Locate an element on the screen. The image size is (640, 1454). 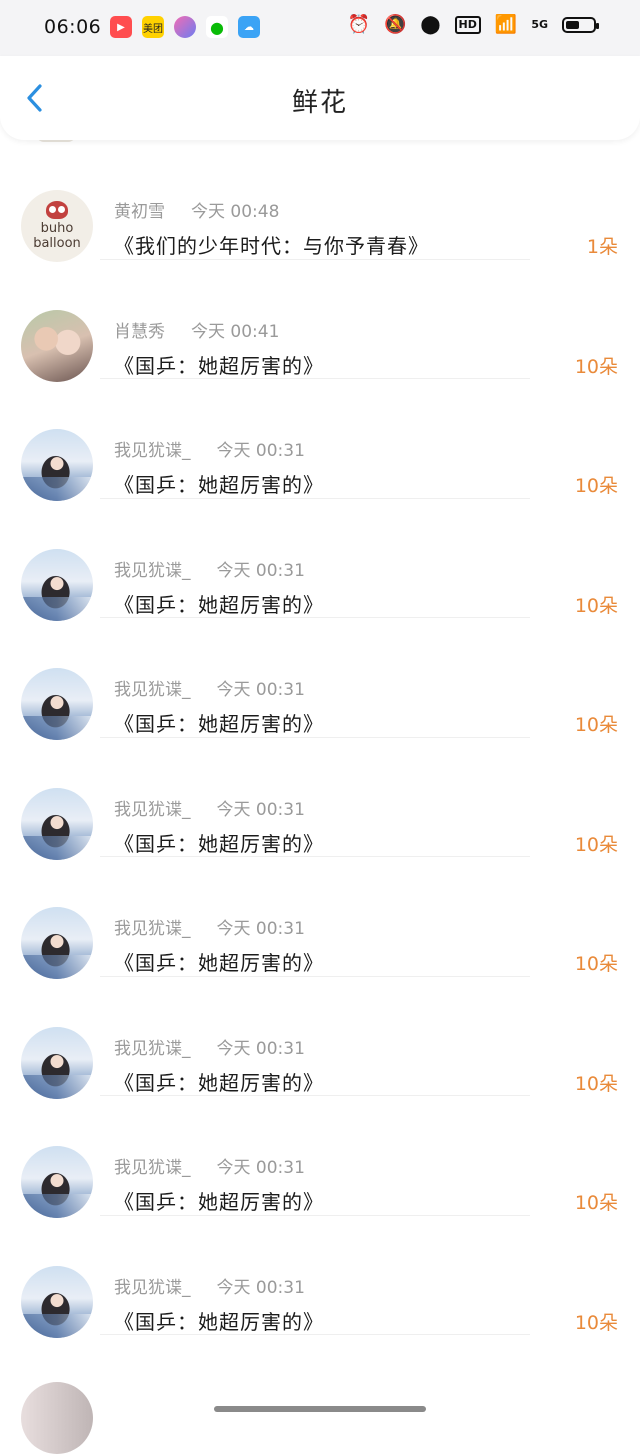
list-item: 肖慧秀 今天 00:41 《国乒：她超厉害的》 10朵 is located at coordinates (320, 321).